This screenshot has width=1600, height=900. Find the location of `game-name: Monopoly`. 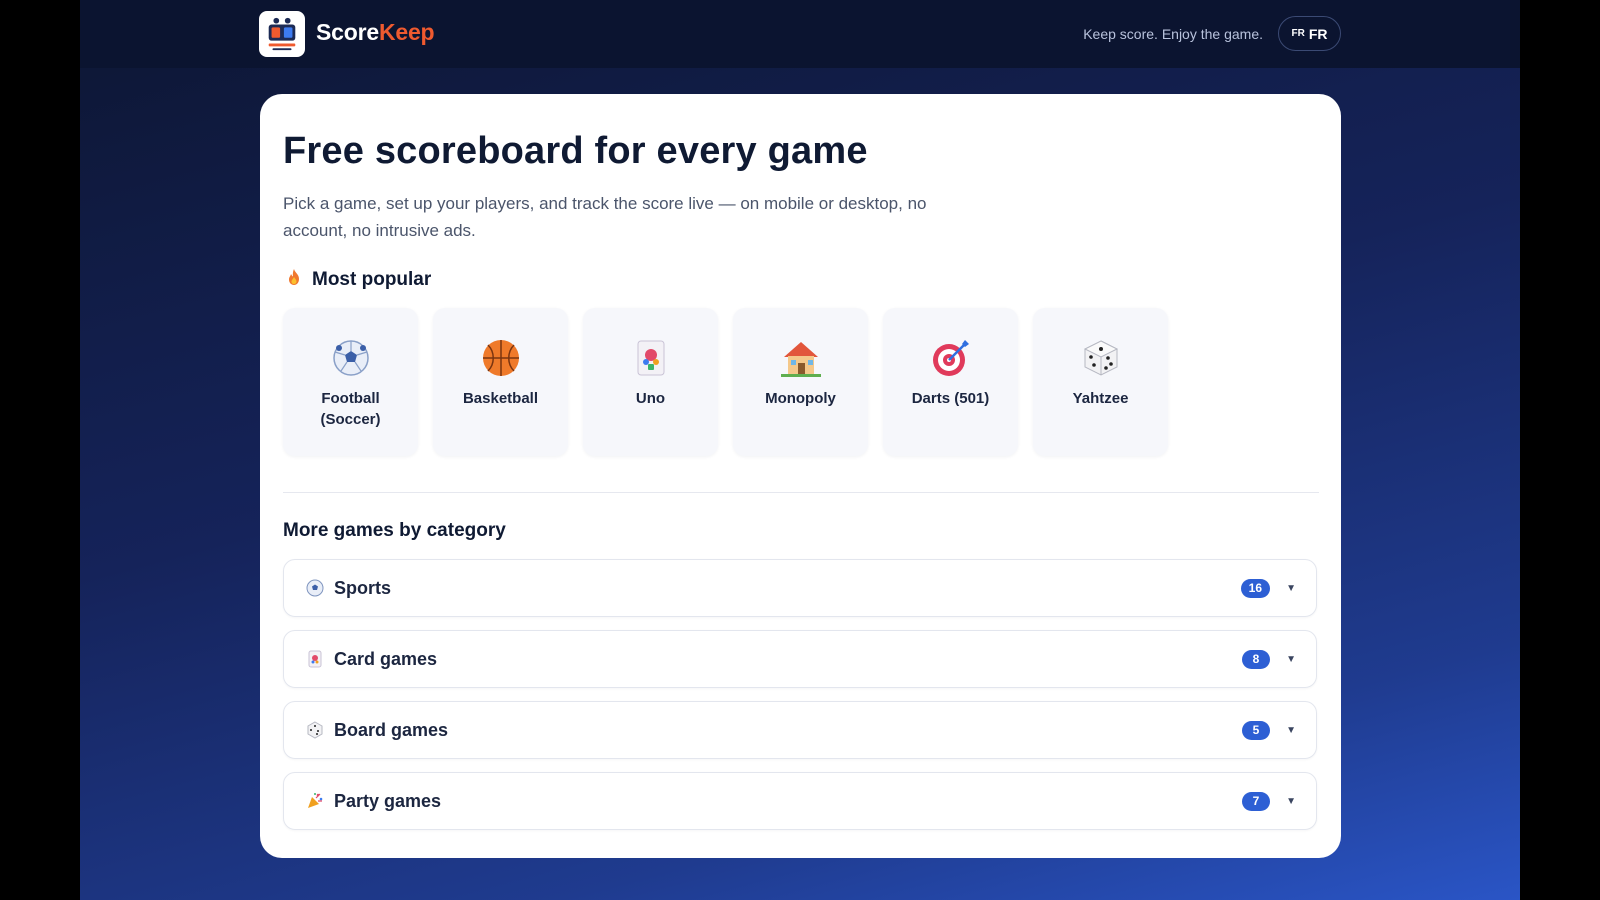

game-name: Monopoly is located at coordinates (800, 398).